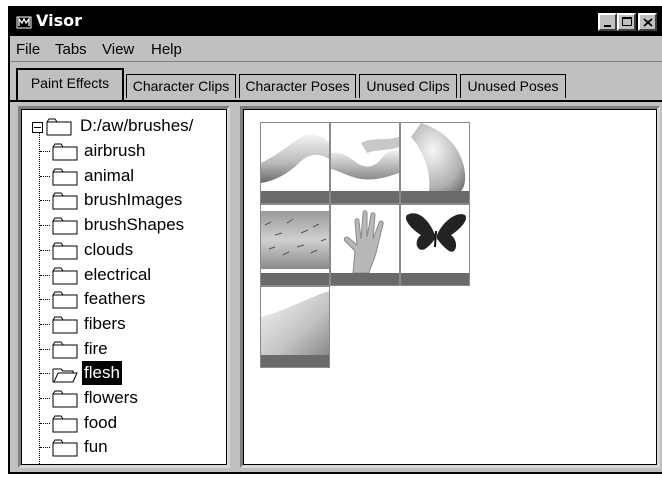 Image resolution: width=662 pixels, height=479 pixels. I want to click on tab-divider, so click(336, 101).